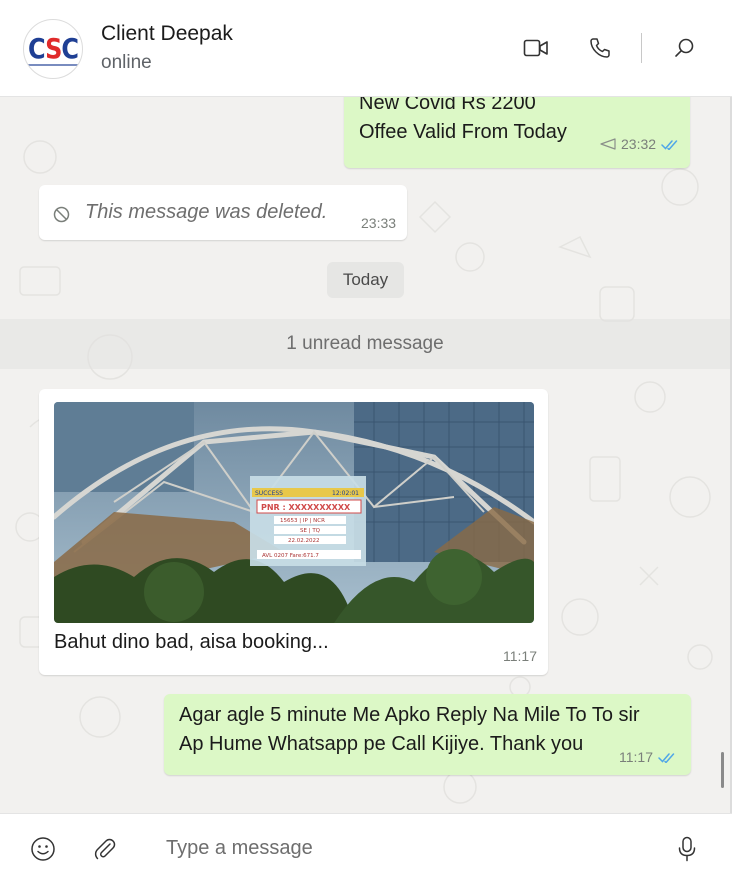 The height and width of the screenshot is (883, 732). I want to click on message-time: 23:32, so click(639, 144).